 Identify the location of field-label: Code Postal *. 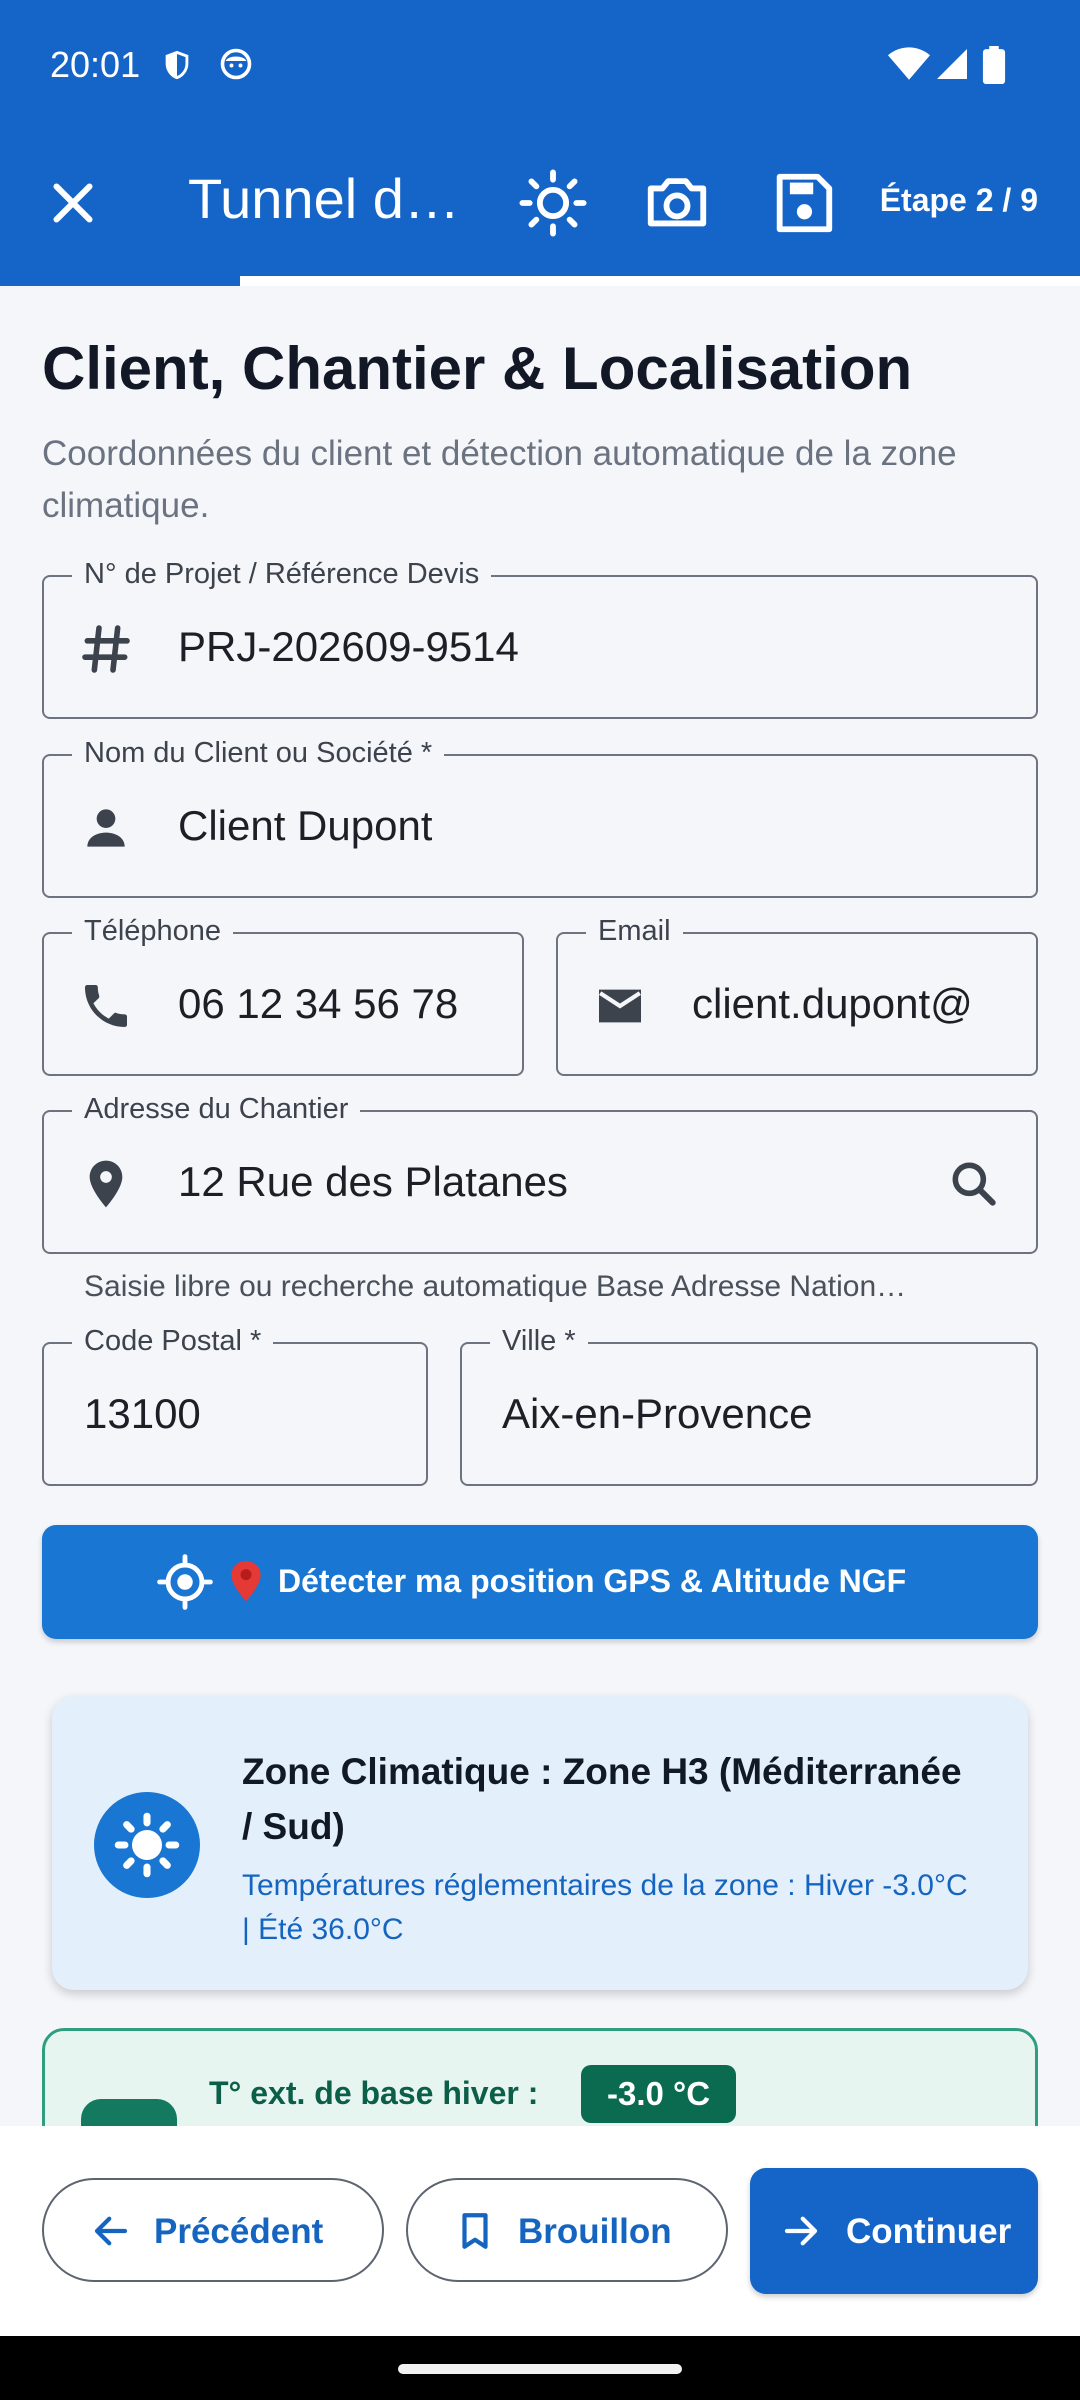
(173, 1341).